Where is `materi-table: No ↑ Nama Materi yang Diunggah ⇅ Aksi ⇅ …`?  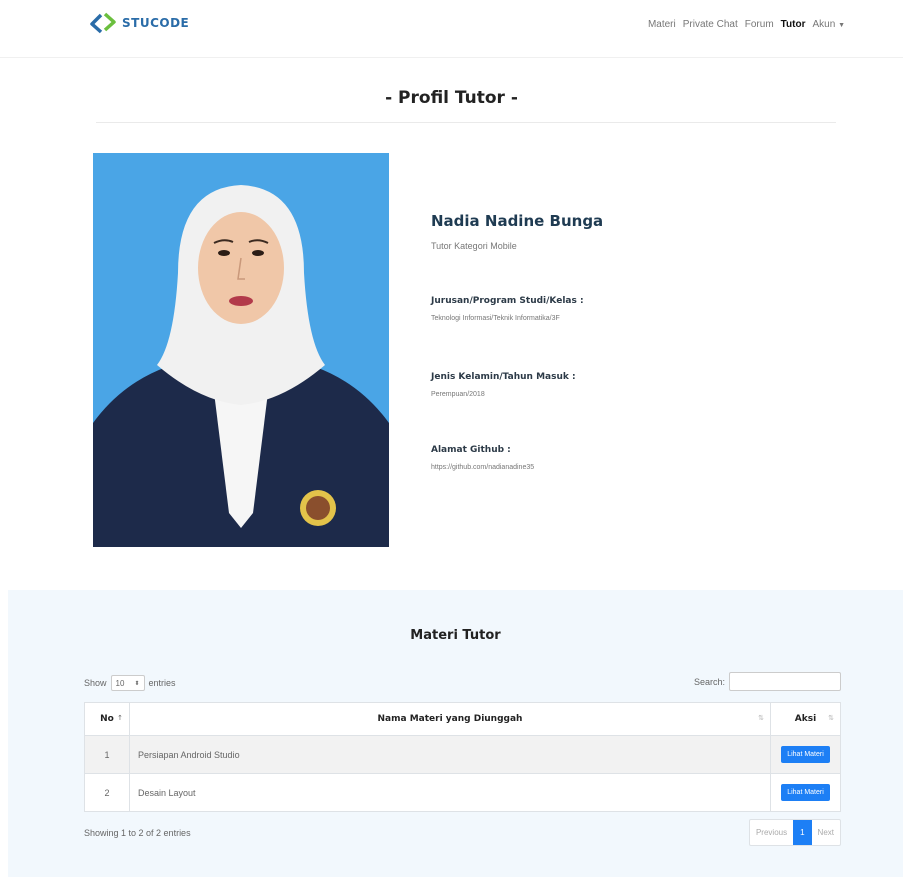
materi-table: No ↑ Nama Materi yang Diunggah ⇅ Aksi ⇅ … is located at coordinates (462, 757).